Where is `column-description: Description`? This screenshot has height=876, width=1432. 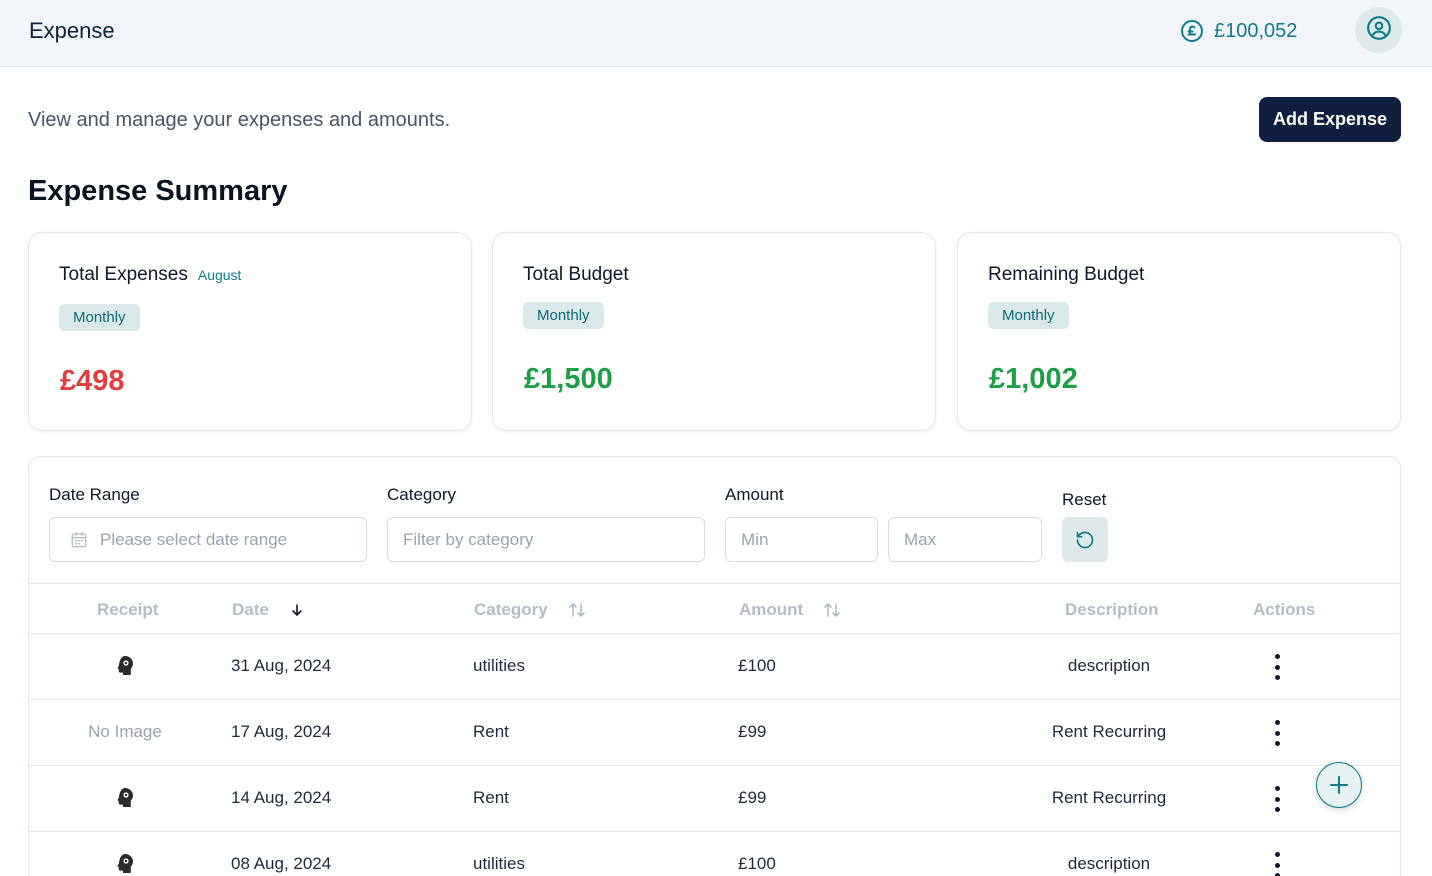
column-description: Description is located at coordinates (1112, 610).